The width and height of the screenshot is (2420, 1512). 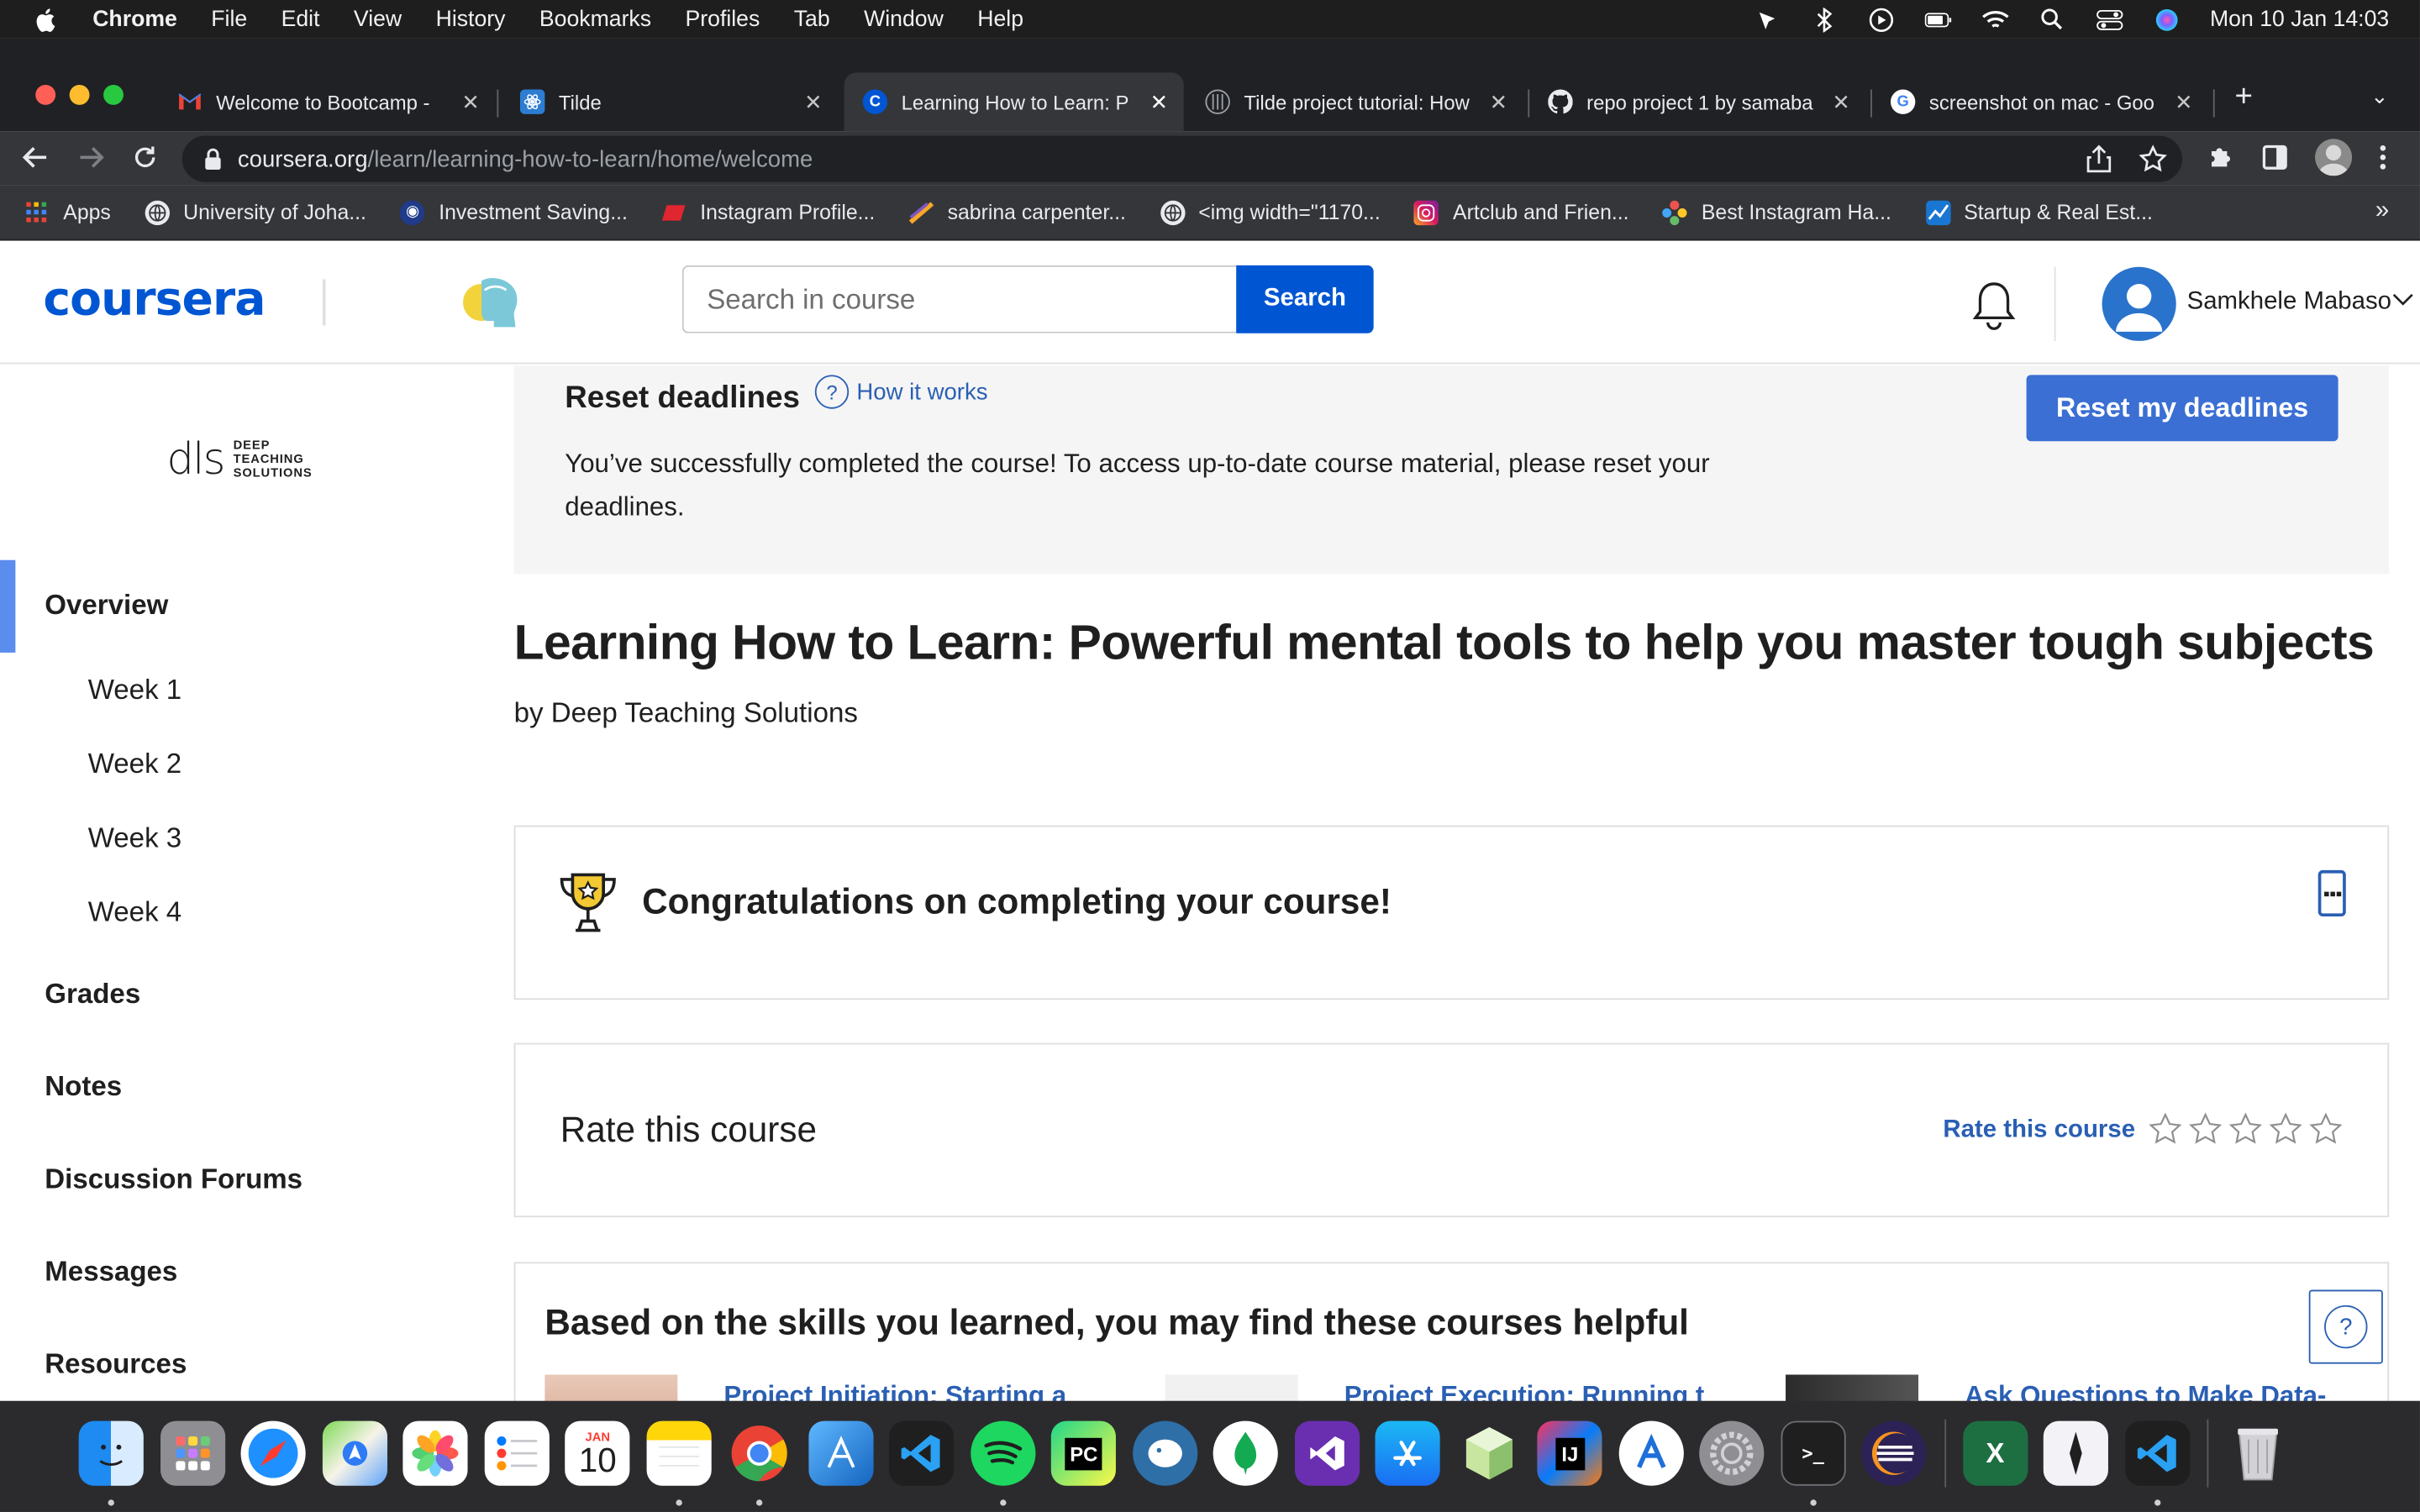 What do you see at coordinates (1354, 101) in the screenshot?
I see `tab-tilde-tutorial: Tilde project tutorial: How ✕` at bounding box center [1354, 101].